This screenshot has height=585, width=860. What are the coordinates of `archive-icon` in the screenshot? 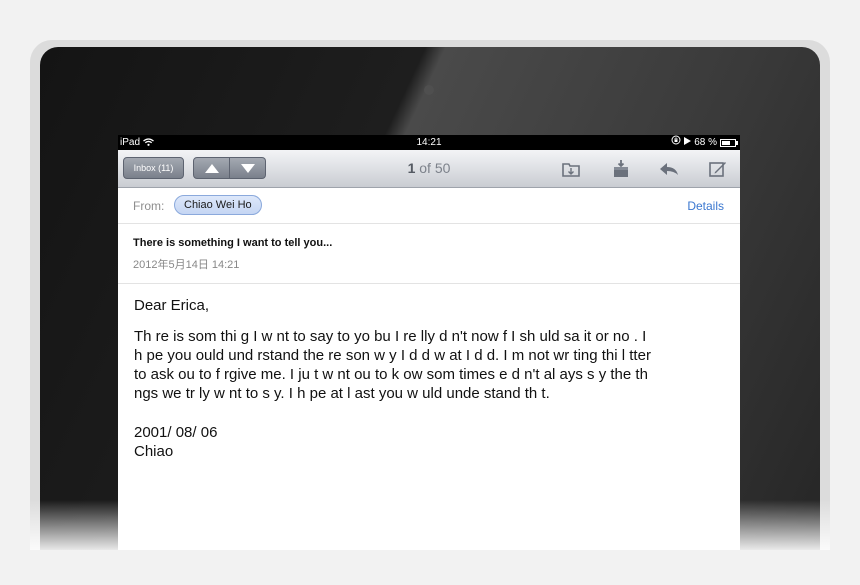 It's located at (621, 169).